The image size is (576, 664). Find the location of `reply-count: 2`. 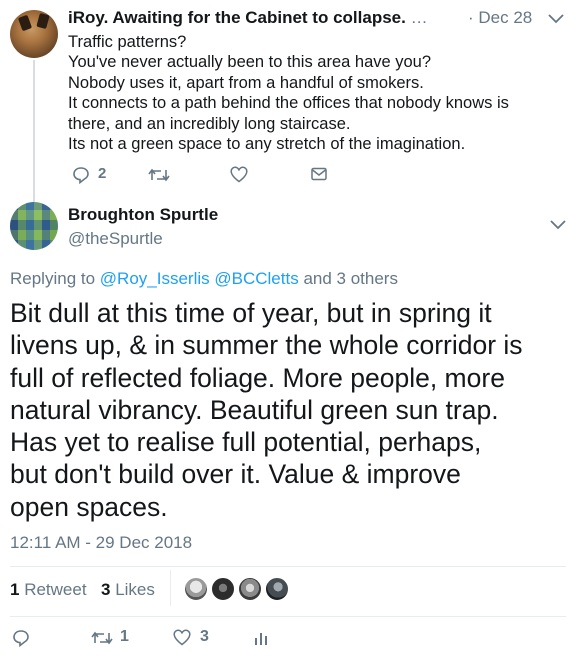

reply-count: 2 is located at coordinates (102, 173).